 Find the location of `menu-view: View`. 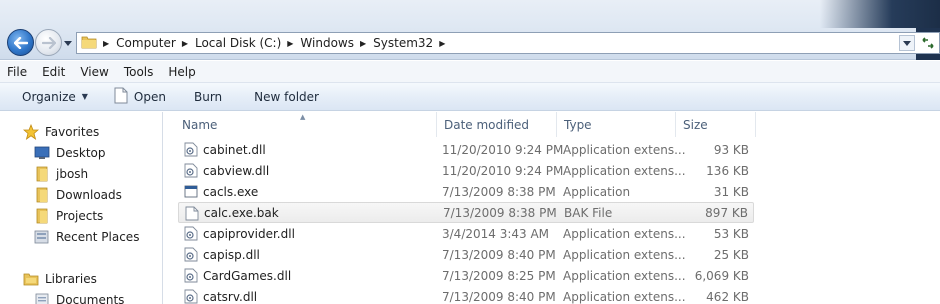

menu-view: View is located at coordinates (94, 72).